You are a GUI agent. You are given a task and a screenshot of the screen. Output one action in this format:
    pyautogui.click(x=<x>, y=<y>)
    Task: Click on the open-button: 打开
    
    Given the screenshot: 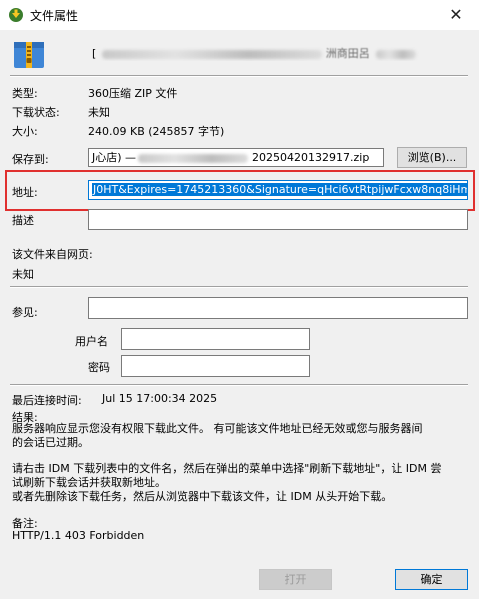 What is the action you would take?
    pyautogui.click(x=295, y=579)
    